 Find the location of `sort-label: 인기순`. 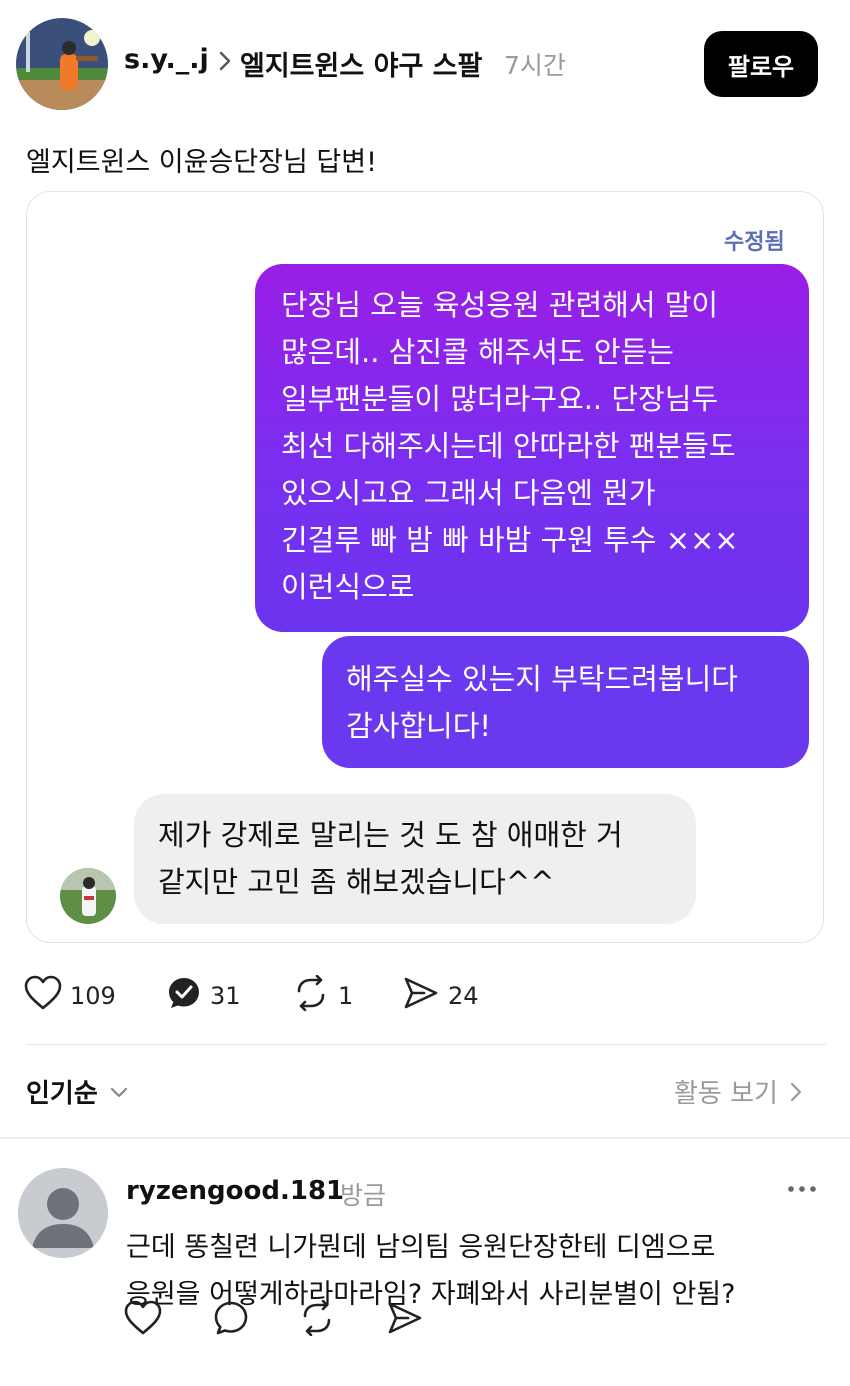

sort-label: 인기순 is located at coordinates (62, 1094).